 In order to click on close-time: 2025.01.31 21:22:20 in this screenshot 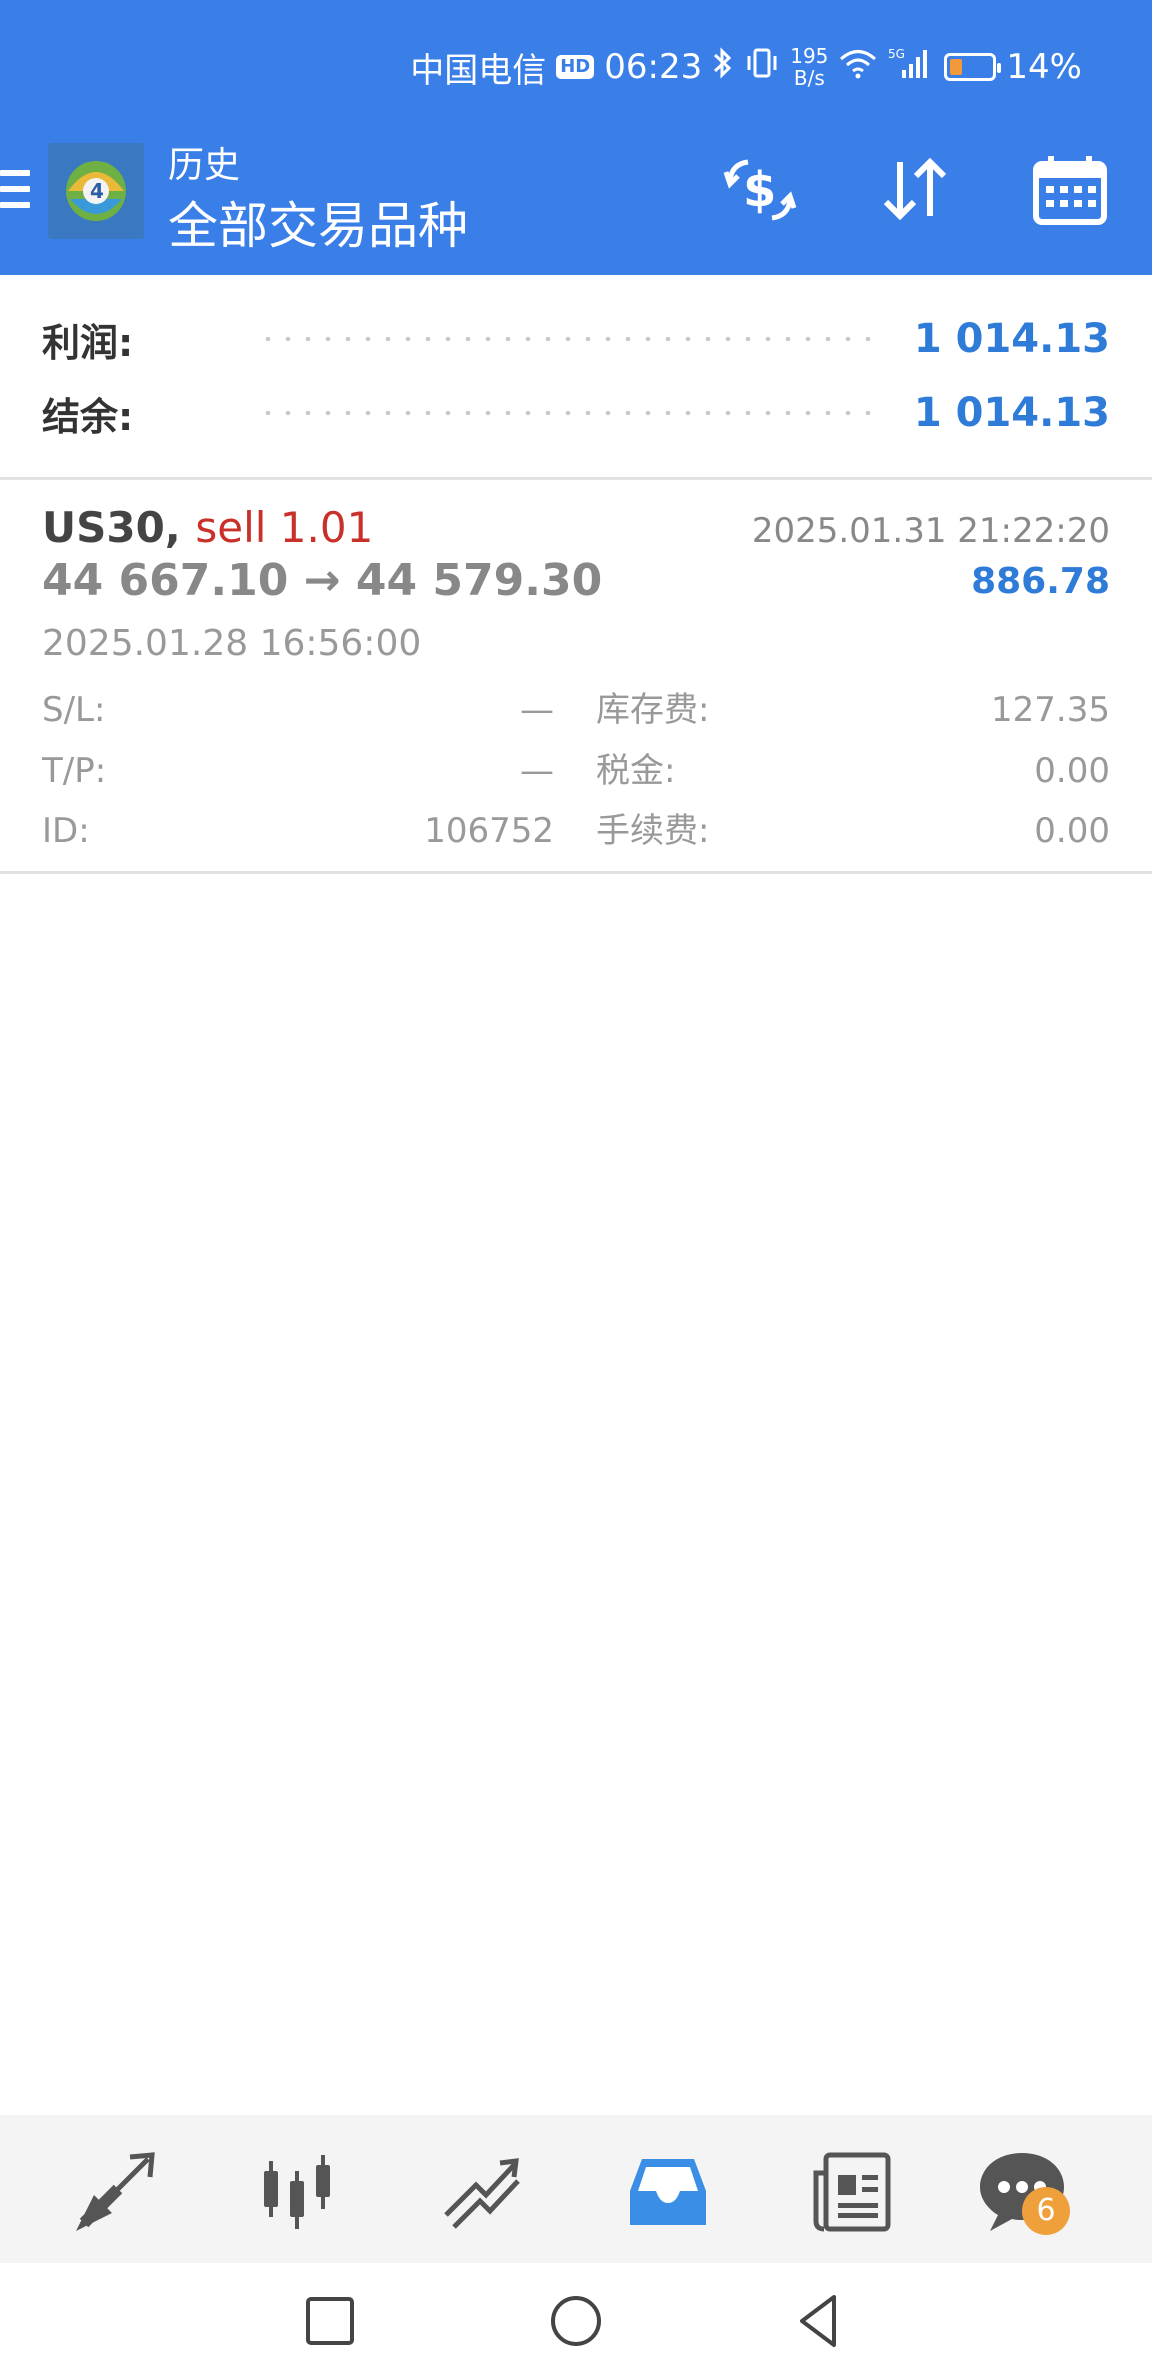, I will do `click(930, 531)`.